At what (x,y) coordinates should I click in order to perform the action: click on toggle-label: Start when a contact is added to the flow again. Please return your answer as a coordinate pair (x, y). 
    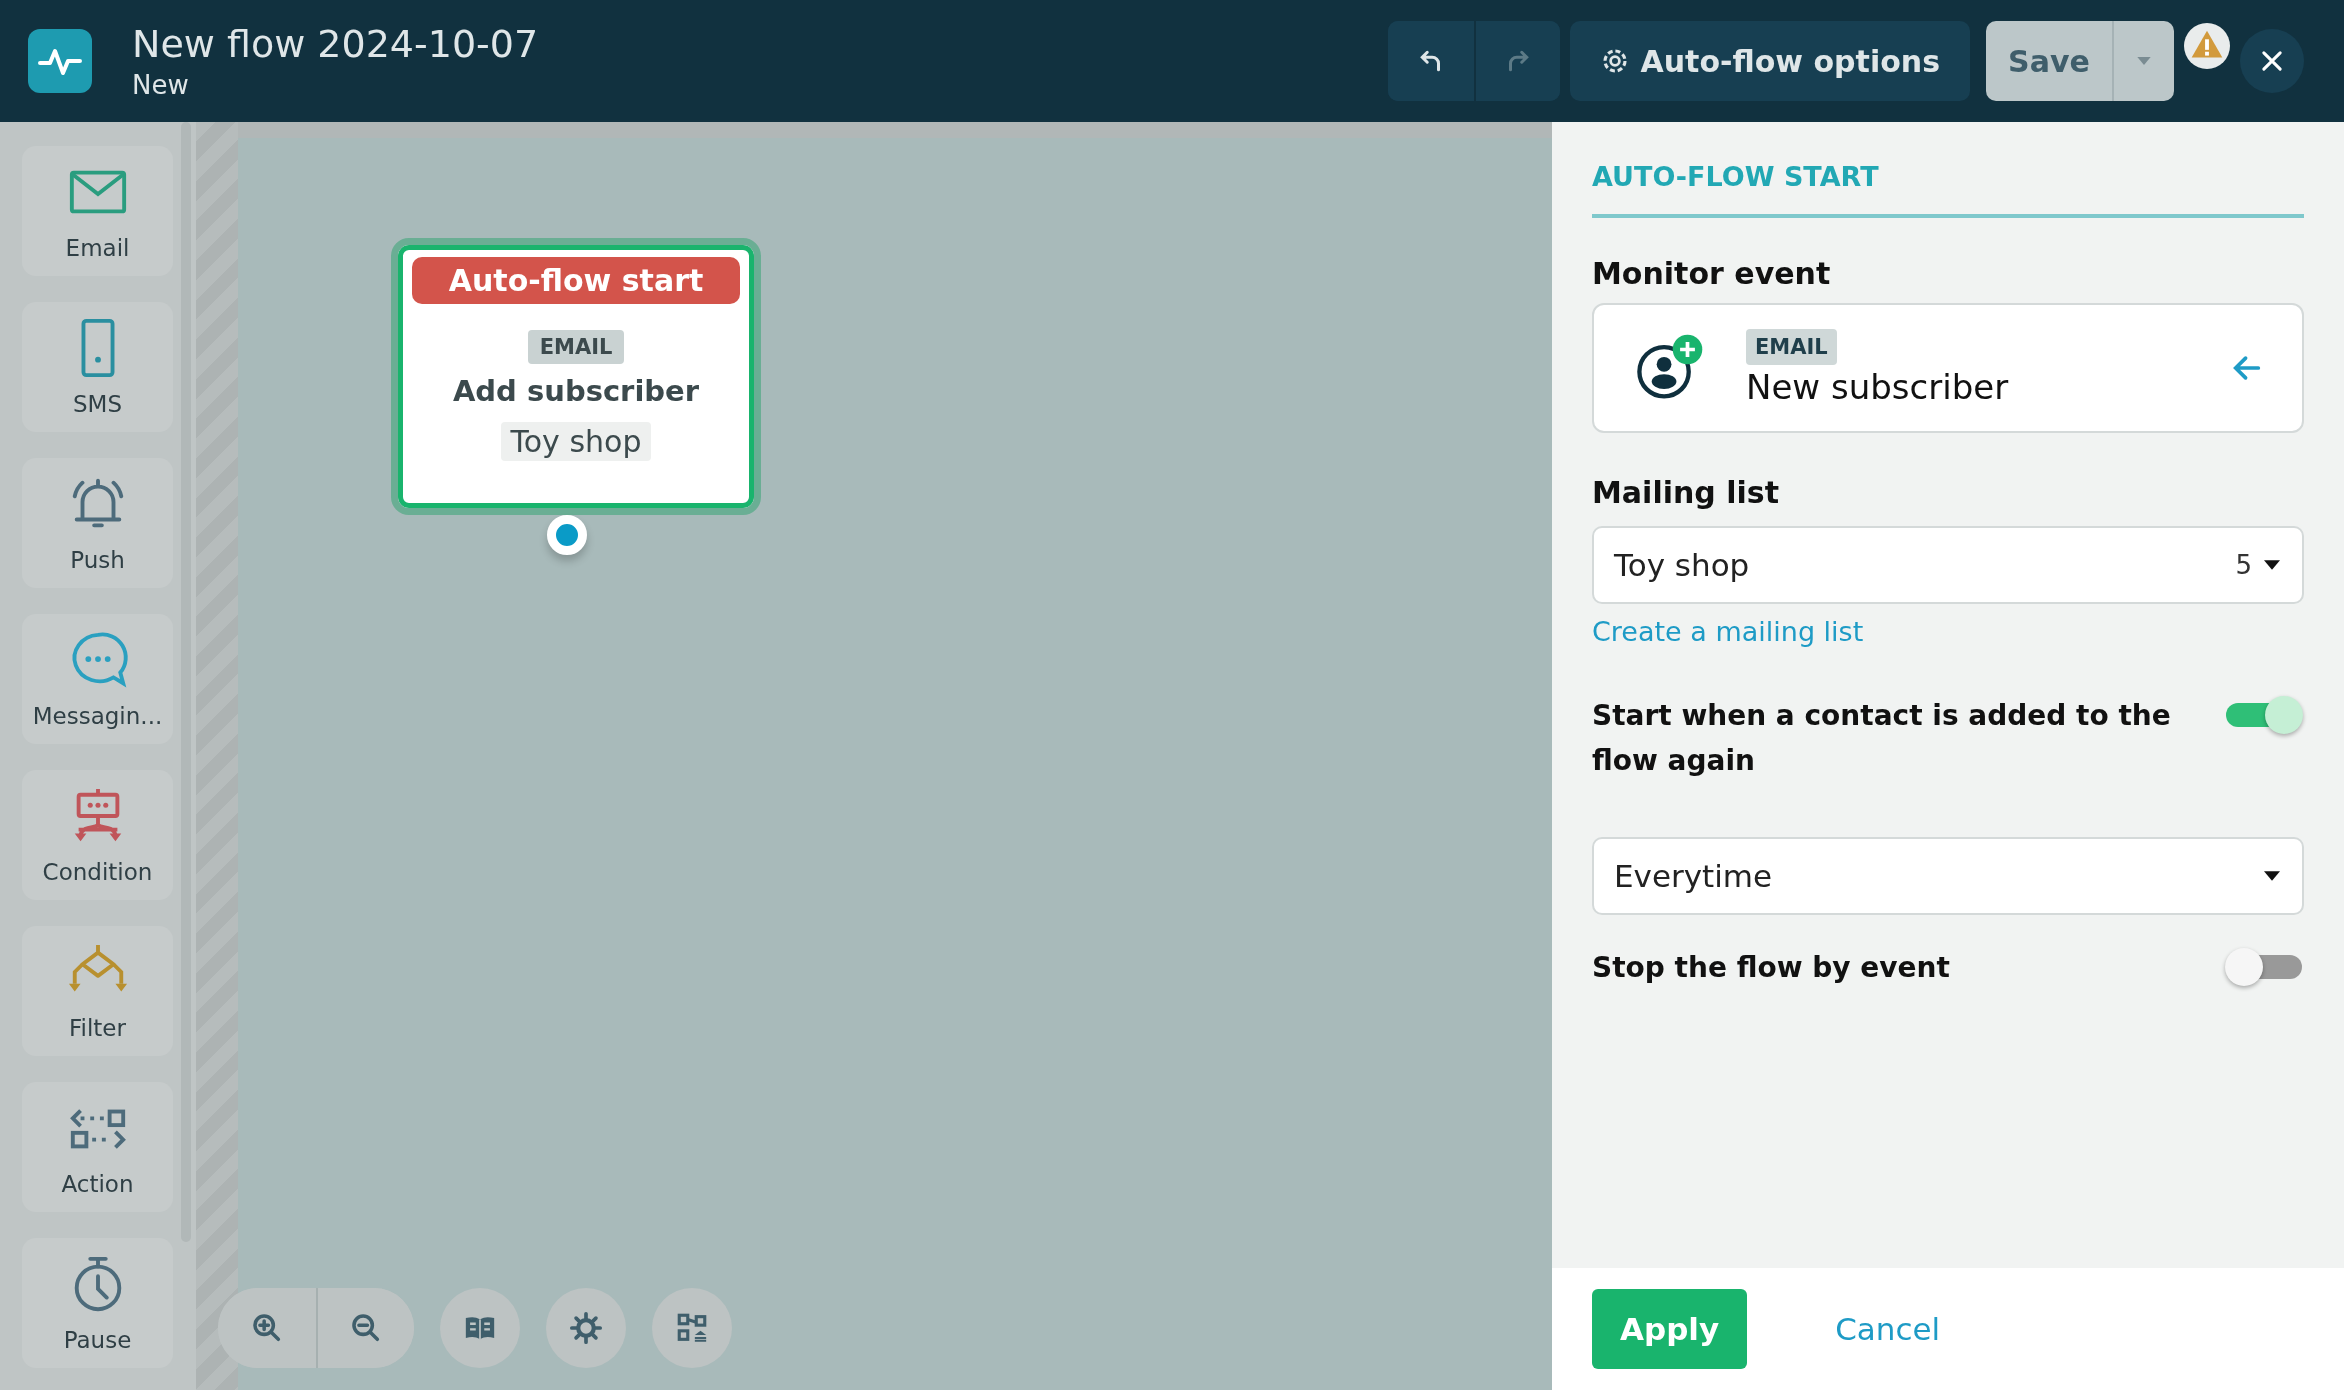
    Looking at the image, I should click on (1882, 738).